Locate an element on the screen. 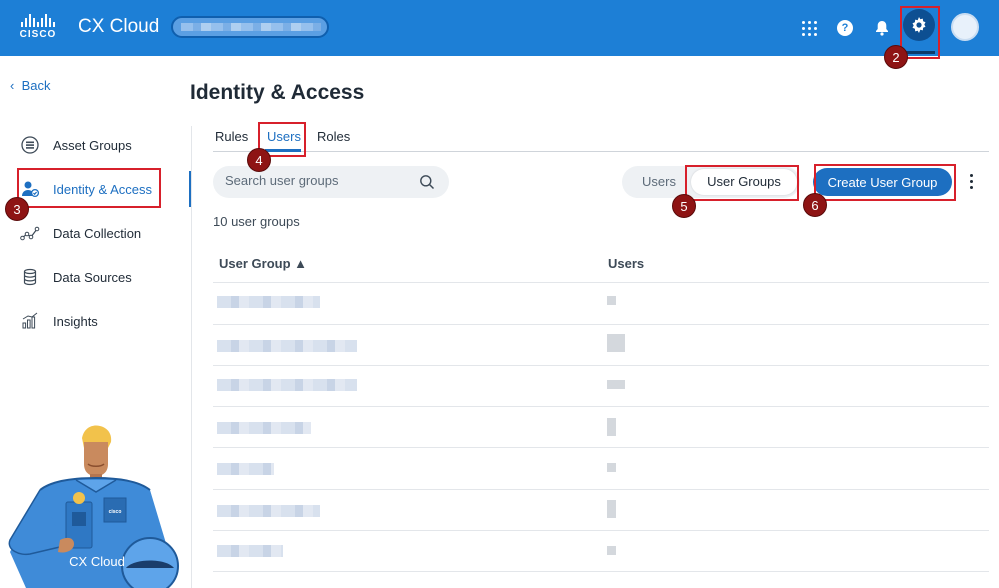  search-input is located at coordinates (320, 180).